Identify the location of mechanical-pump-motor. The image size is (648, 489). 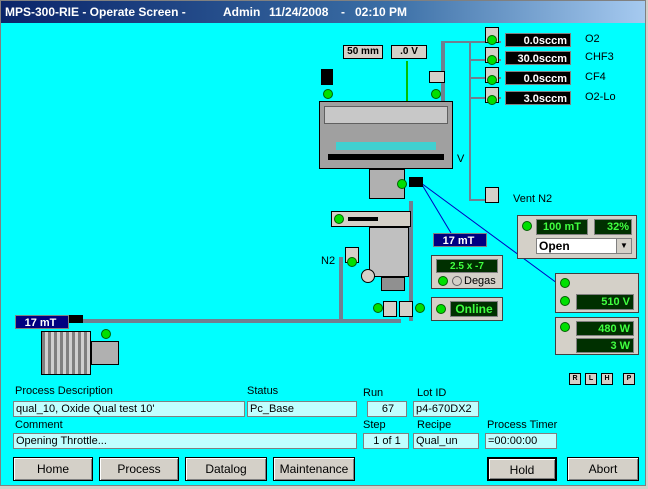
(66, 353).